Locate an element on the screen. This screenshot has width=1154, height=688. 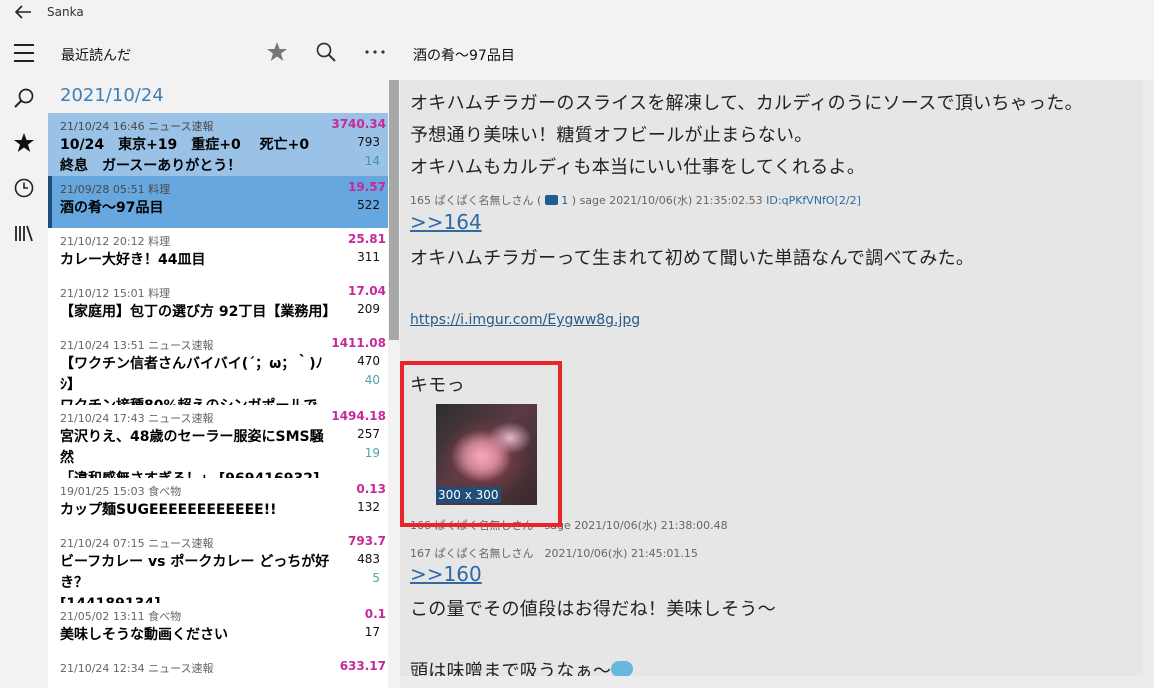
list-item: 21/10/24 12:34 ニュース速報 633.17 is located at coordinates (218, 671).